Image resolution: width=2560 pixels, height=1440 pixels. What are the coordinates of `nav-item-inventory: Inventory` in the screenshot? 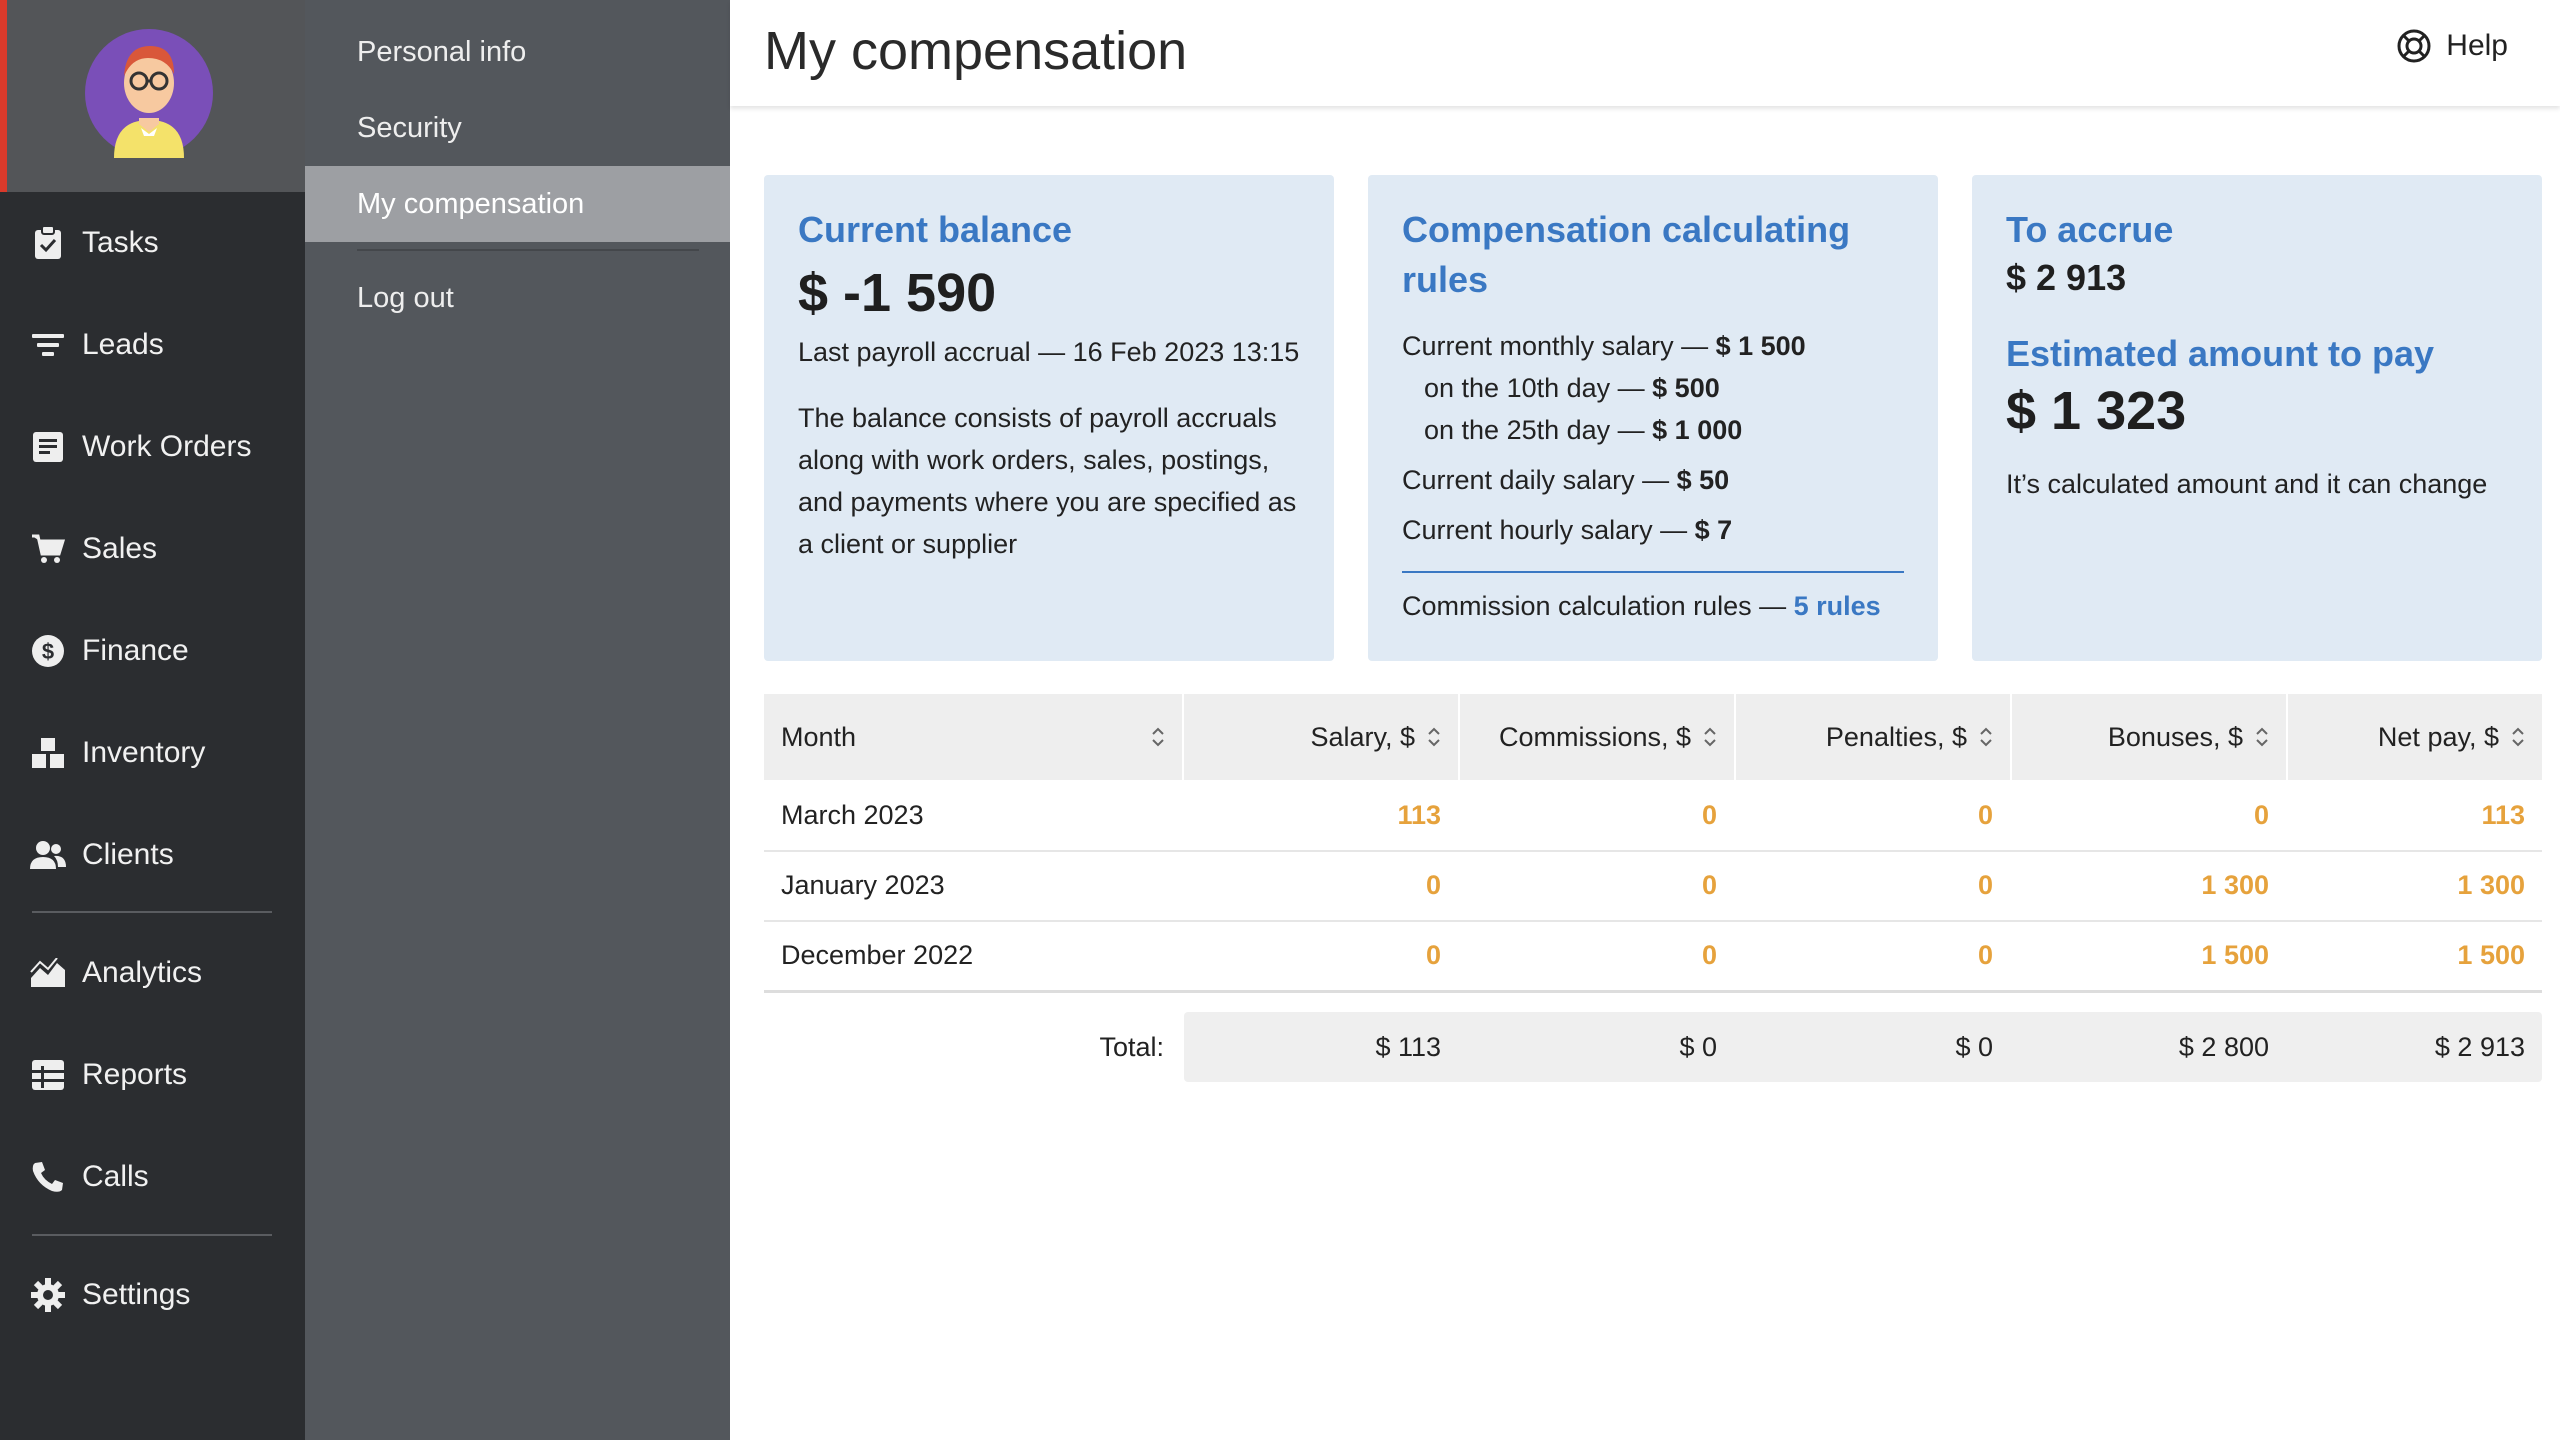 It's located at (152, 753).